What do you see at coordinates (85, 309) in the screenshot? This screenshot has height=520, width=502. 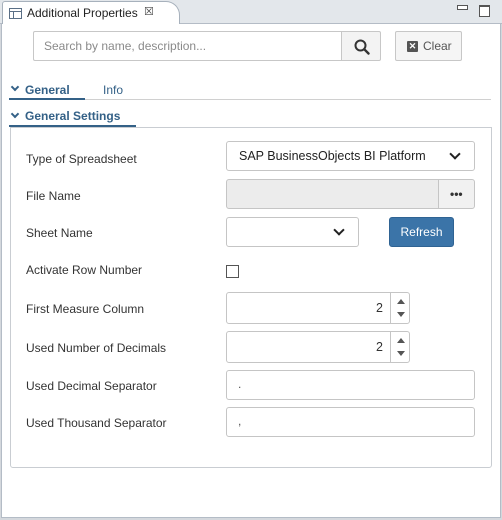 I see `first-measure-column-label: First Measure Column` at bounding box center [85, 309].